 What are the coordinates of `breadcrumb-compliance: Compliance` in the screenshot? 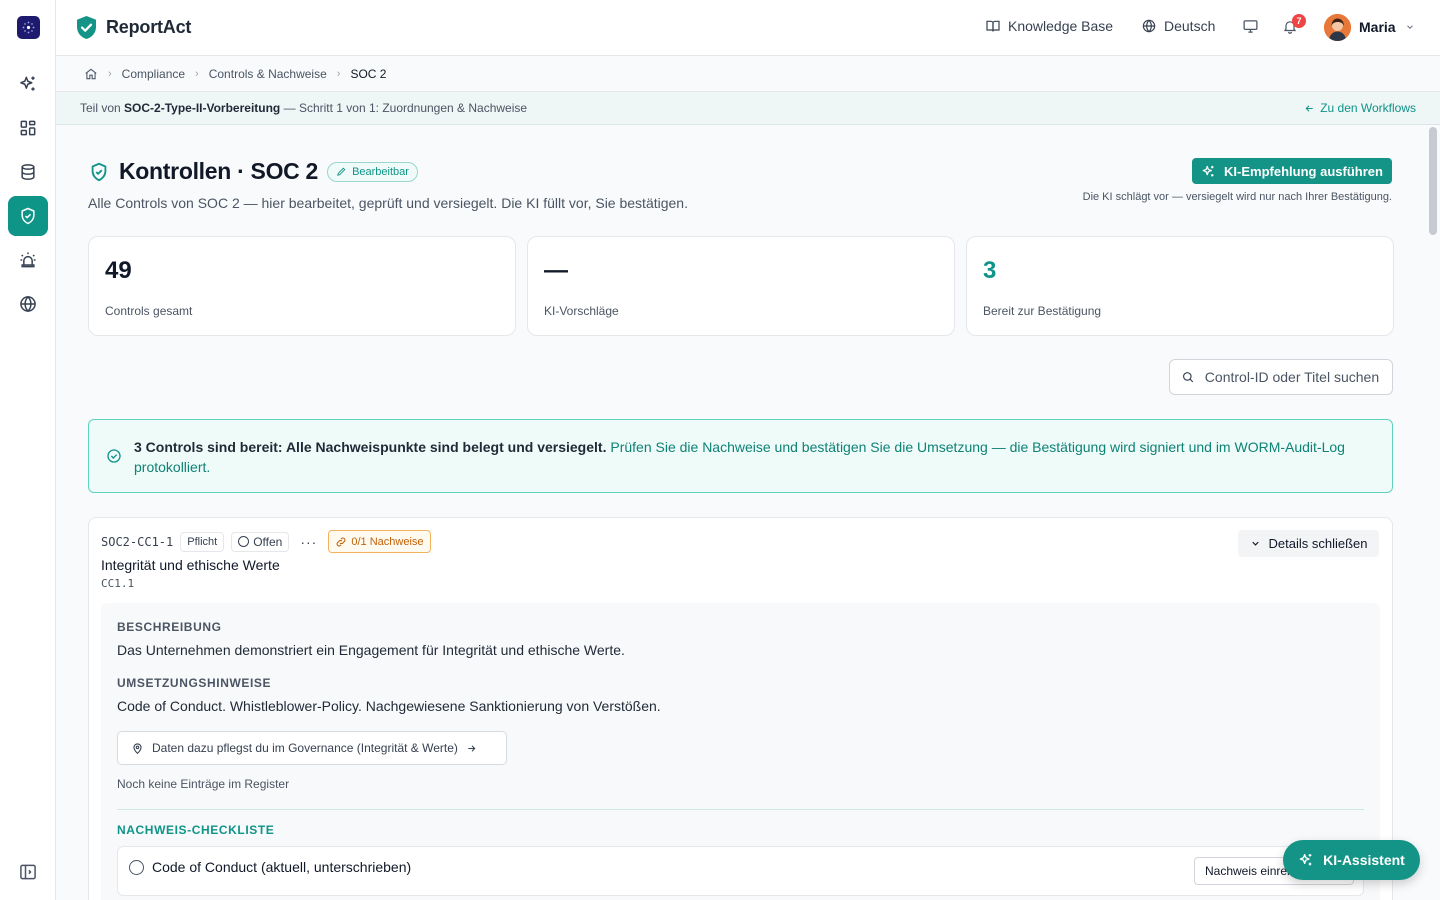 It's located at (153, 74).